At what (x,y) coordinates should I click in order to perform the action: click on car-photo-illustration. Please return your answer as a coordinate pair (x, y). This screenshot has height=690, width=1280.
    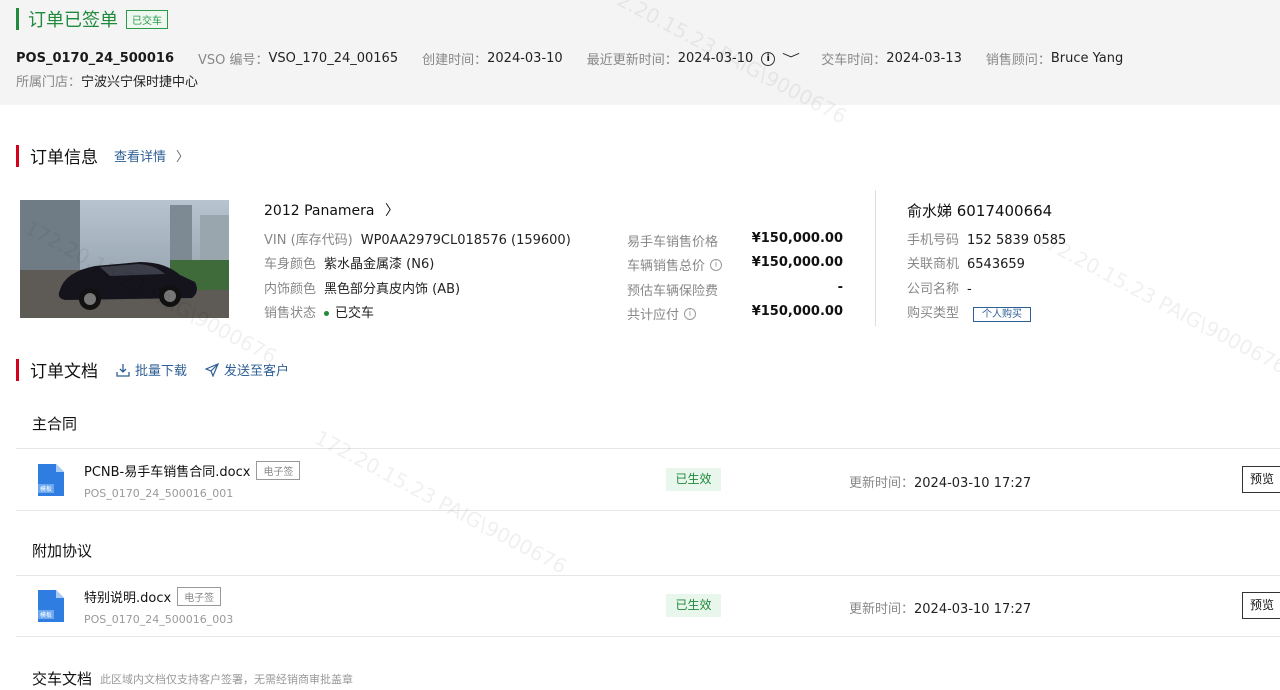
    Looking at the image, I should click on (124, 259).